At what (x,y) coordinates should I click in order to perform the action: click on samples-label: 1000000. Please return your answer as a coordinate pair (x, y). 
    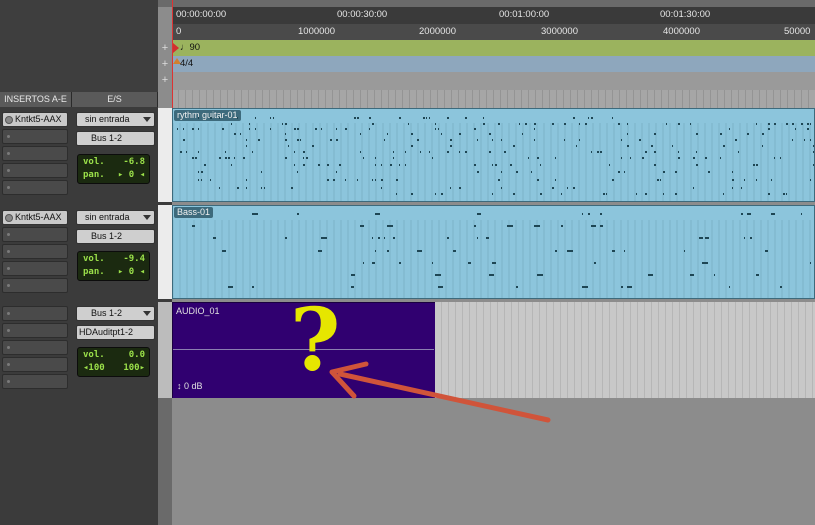
    Looking at the image, I should click on (316, 31).